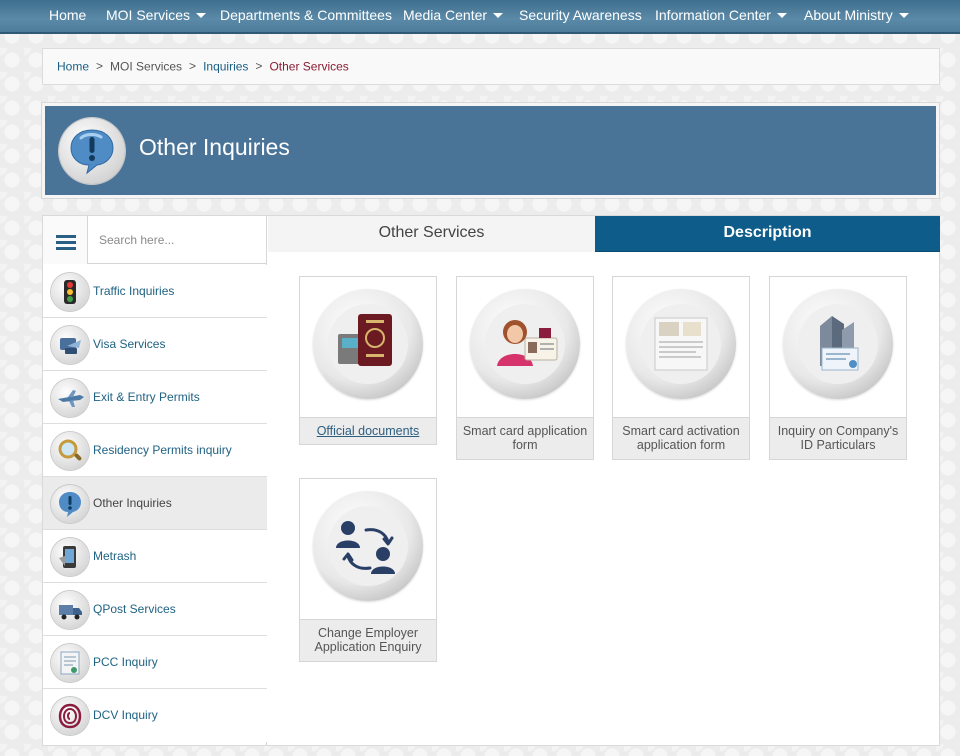  I want to click on sidebar-search-row, so click(155, 240).